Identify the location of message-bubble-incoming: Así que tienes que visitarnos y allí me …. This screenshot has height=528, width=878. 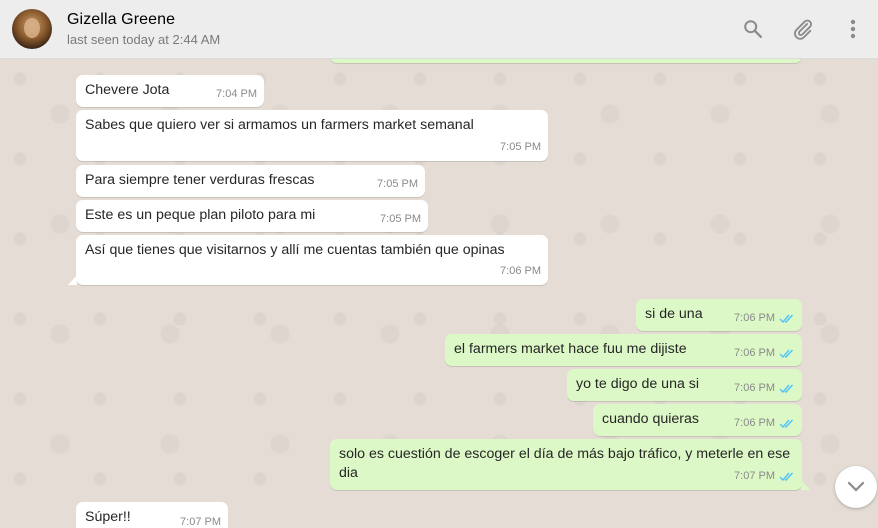
(308, 260).